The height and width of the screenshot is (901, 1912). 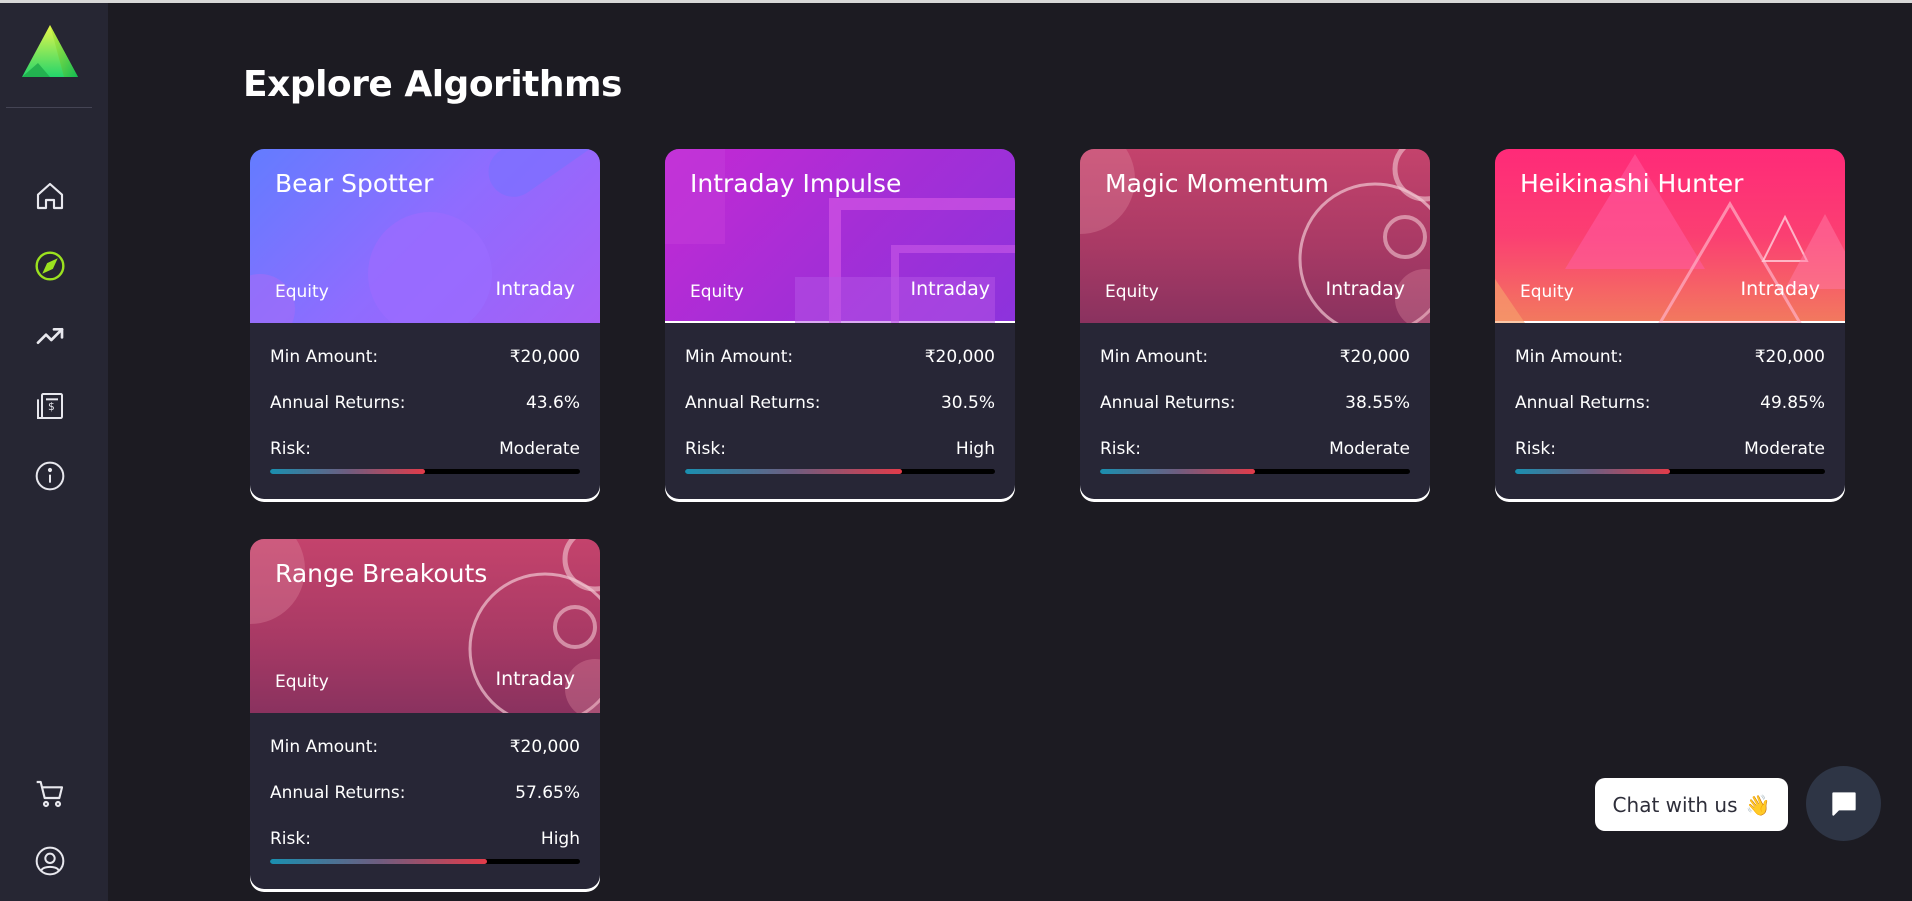 What do you see at coordinates (50, 794) in the screenshot?
I see `cart-icon` at bounding box center [50, 794].